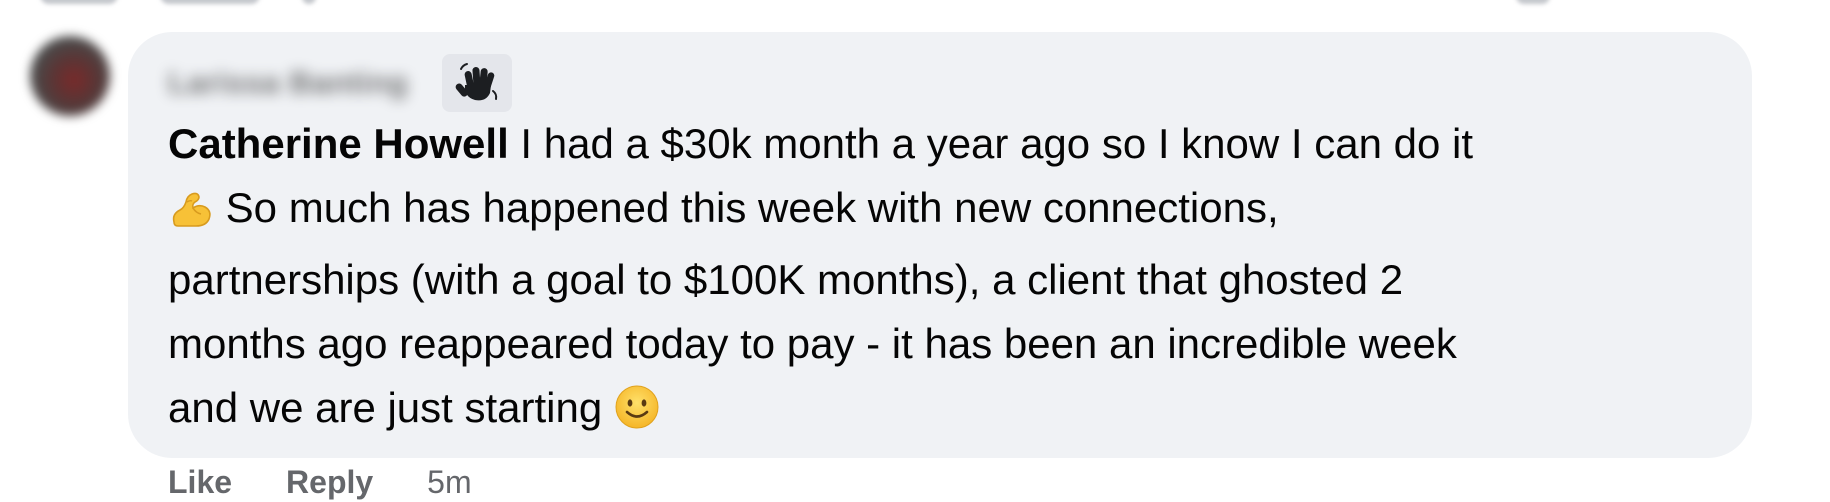 Image resolution: width=1830 pixels, height=502 pixels. I want to click on comment-timestamp: 5m, so click(449, 482).